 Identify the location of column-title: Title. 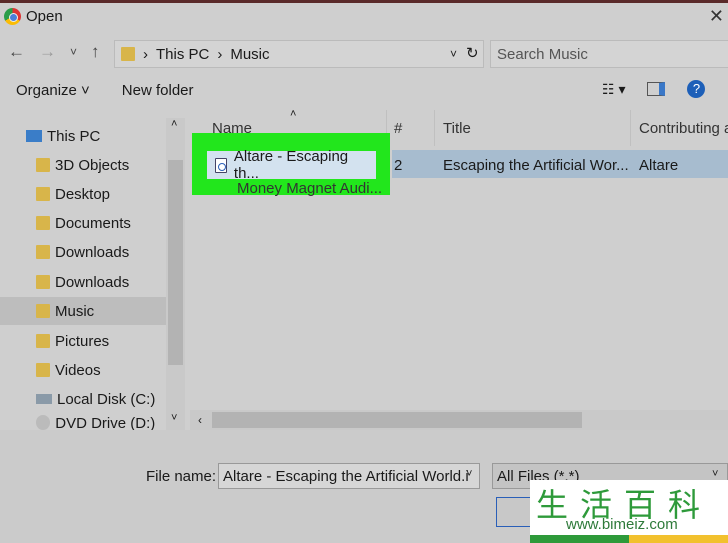
(457, 128).